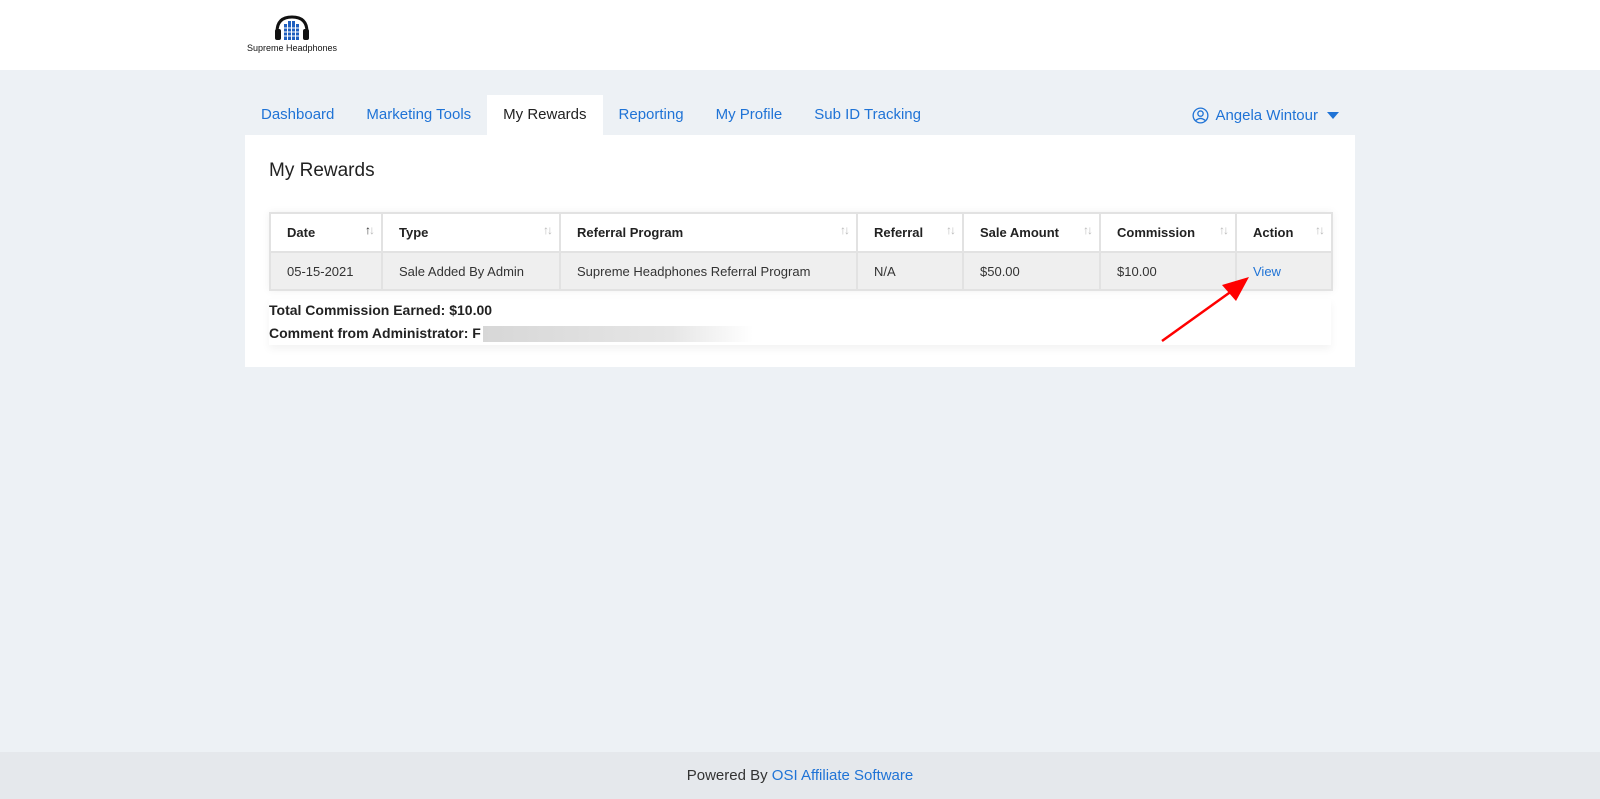 The height and width of the screenshot is (799, 1600). Describe the element at coordinates (708, 232) in the screenshot. I see `column-header-referral-program: Referral Program ↑↓` at that location.